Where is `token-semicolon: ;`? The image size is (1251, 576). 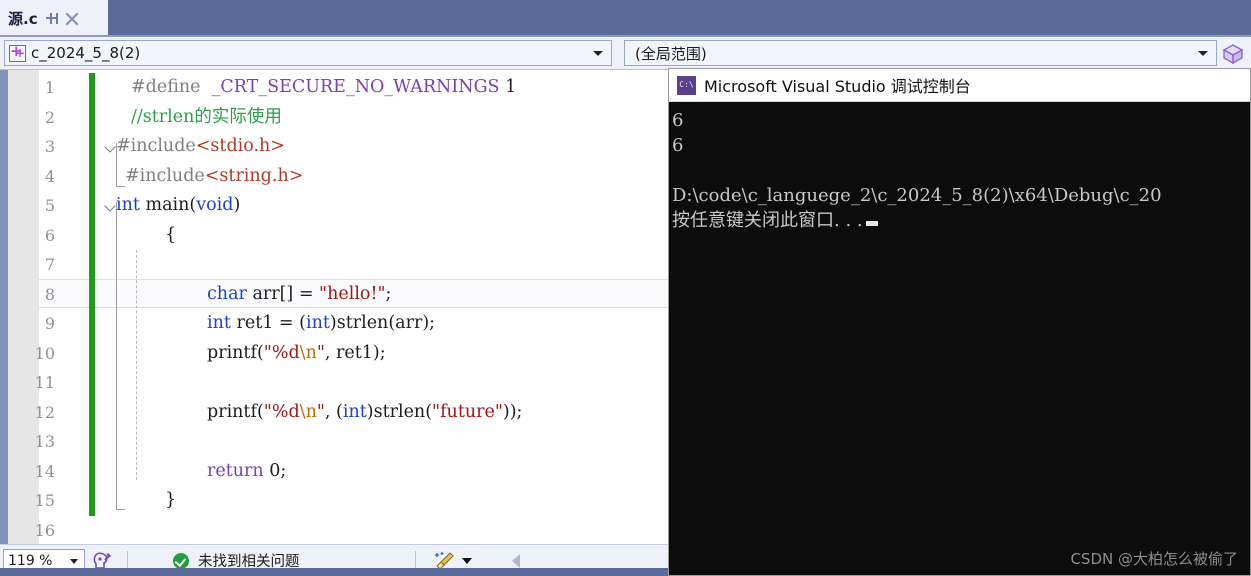 token-semicolon: ; is located at coordinates (388, 293).